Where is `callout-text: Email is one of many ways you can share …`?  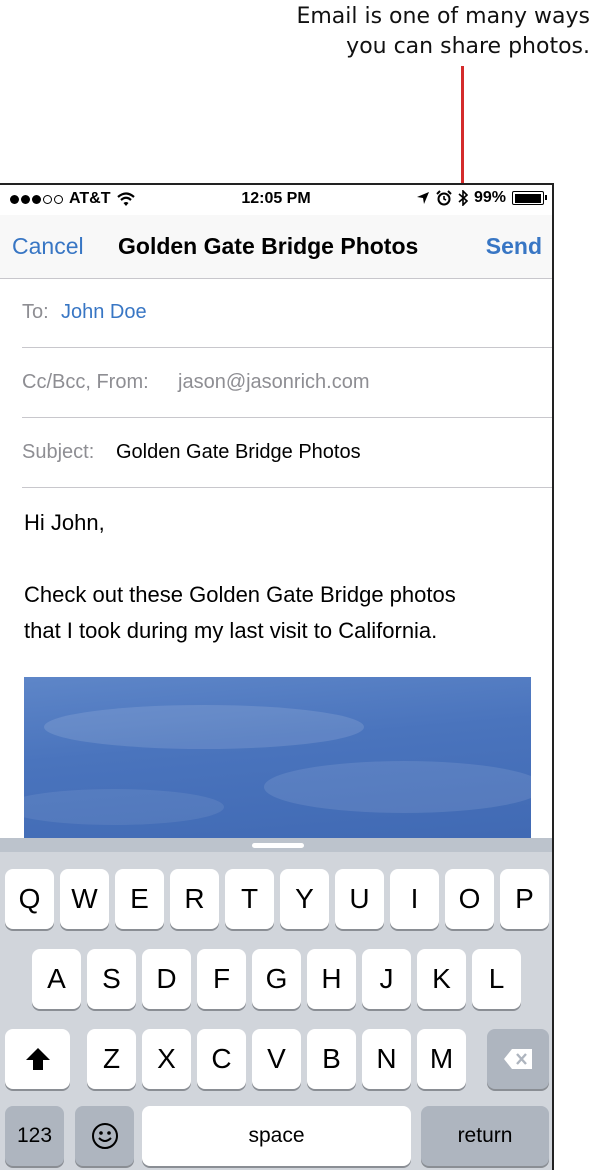 callout-text: Email is one of many ways you can share … is located at coordinates (425, 32).